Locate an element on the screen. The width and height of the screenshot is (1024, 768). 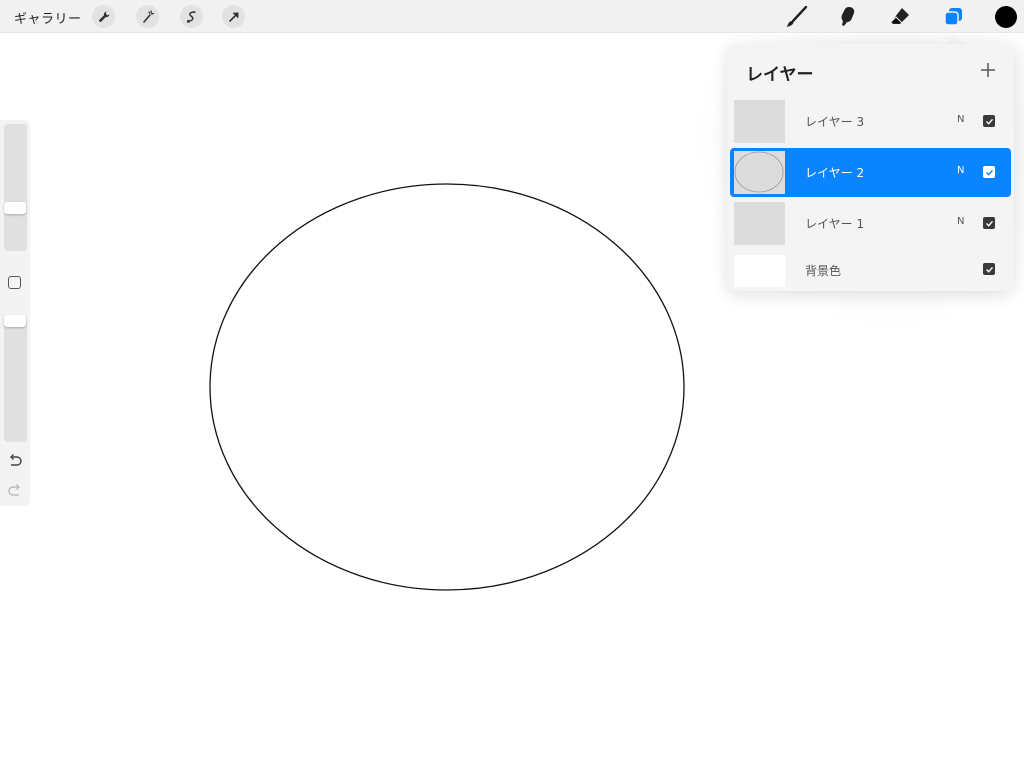
layer-row-3: レイヤー 3 N is located at coordinates (870, 121).